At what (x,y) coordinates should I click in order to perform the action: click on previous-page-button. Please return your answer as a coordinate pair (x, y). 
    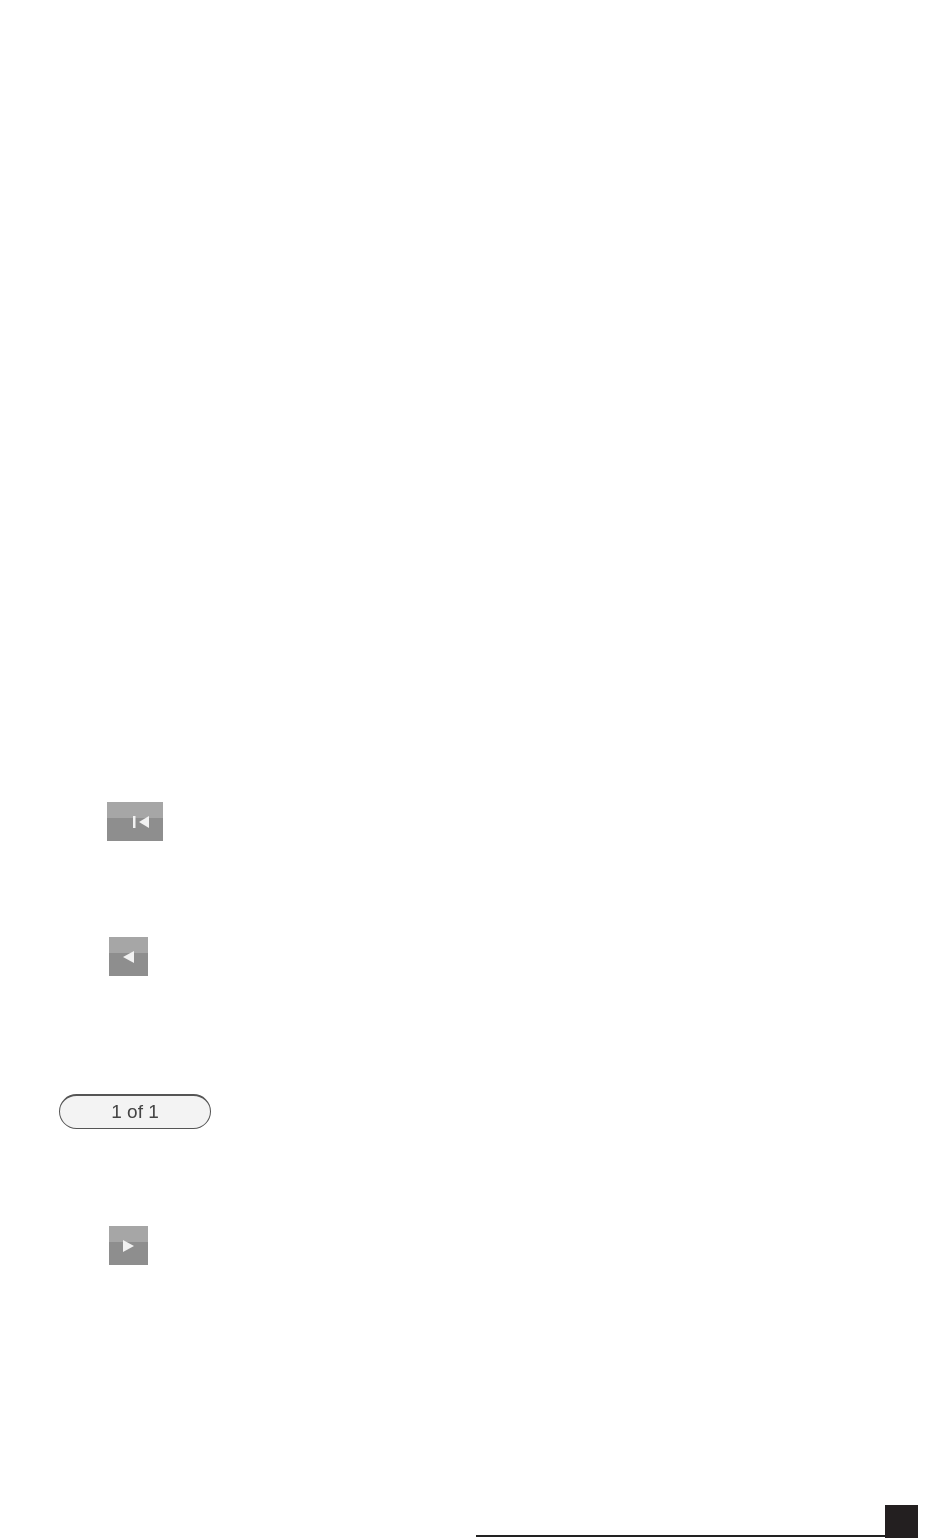
    Looking at the image, I should click on (128, 956).